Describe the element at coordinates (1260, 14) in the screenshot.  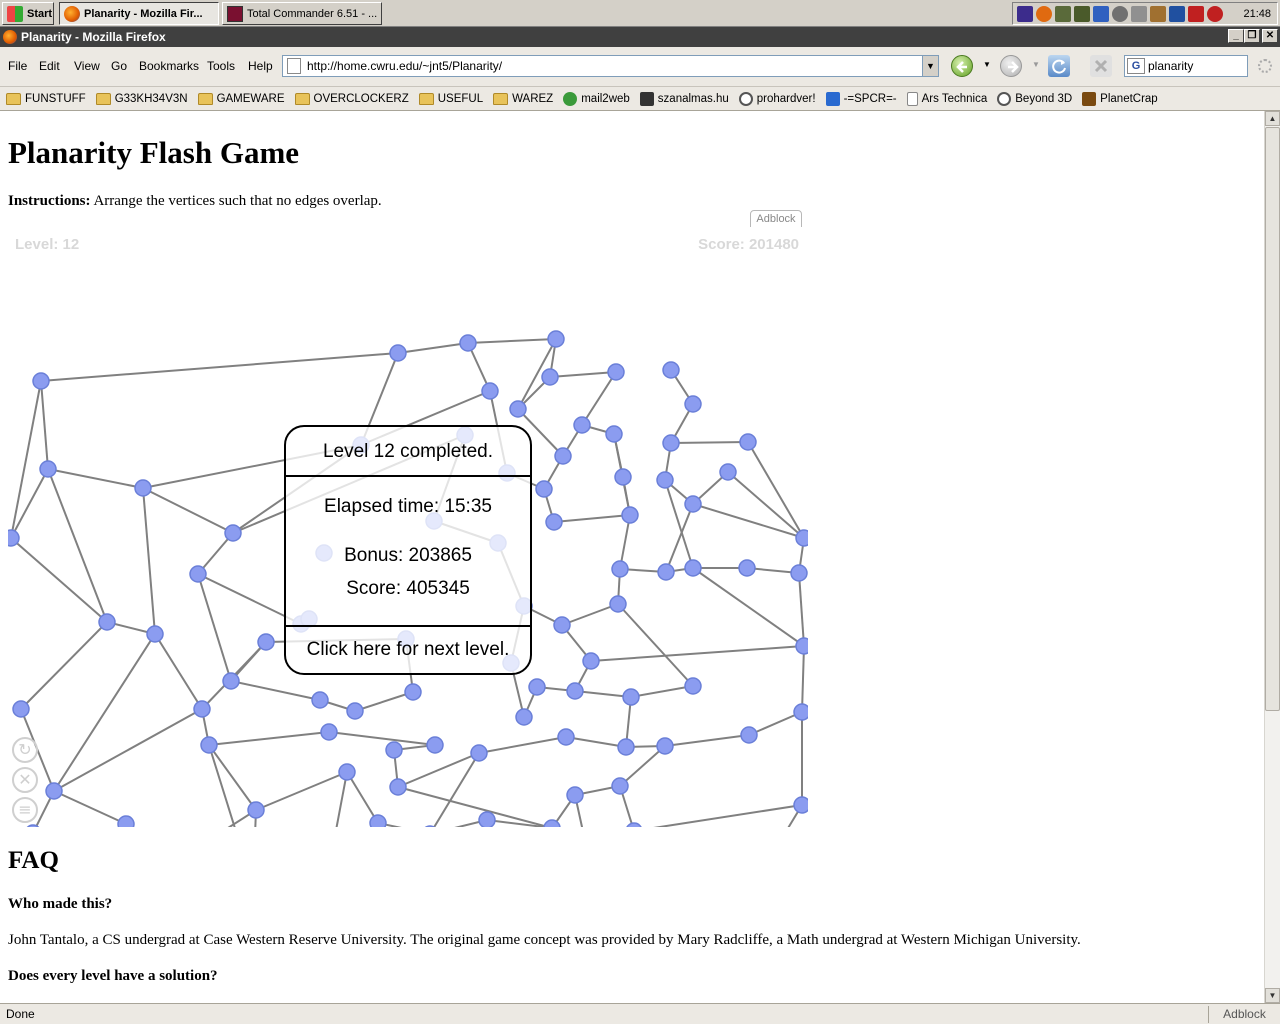
I see `clock: 21:48` at that location.